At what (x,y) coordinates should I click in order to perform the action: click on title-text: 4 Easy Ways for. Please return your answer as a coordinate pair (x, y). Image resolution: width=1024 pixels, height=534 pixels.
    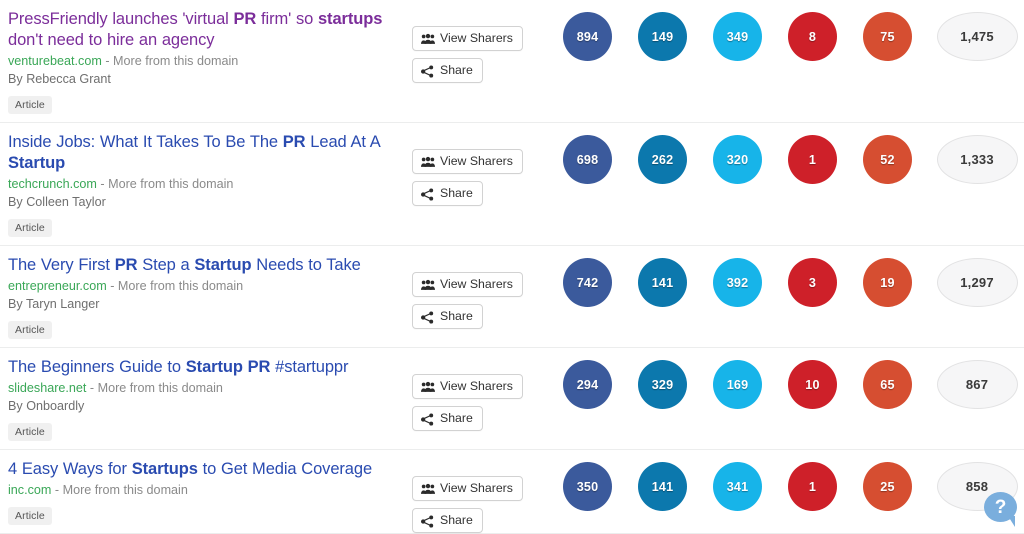
    Looking at the image, I should click on (70, 469).